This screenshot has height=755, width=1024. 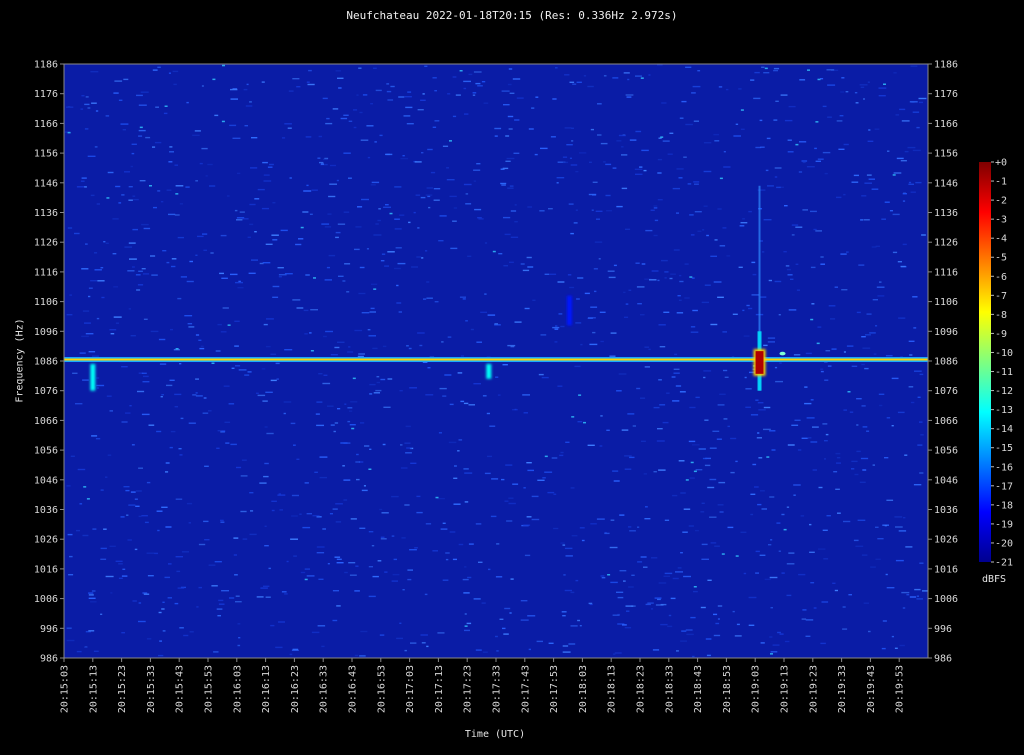 I want to click on x-tick-label: 20:15:43, so click(x=180, y=689).